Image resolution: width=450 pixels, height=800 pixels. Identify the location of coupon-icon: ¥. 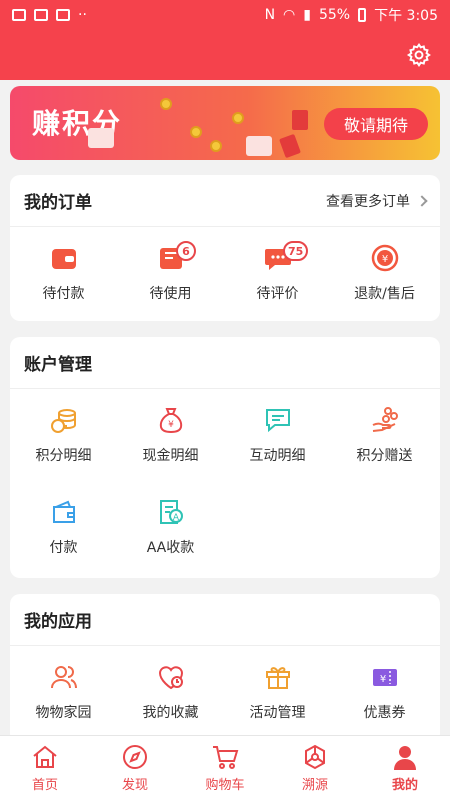
(384, 677).